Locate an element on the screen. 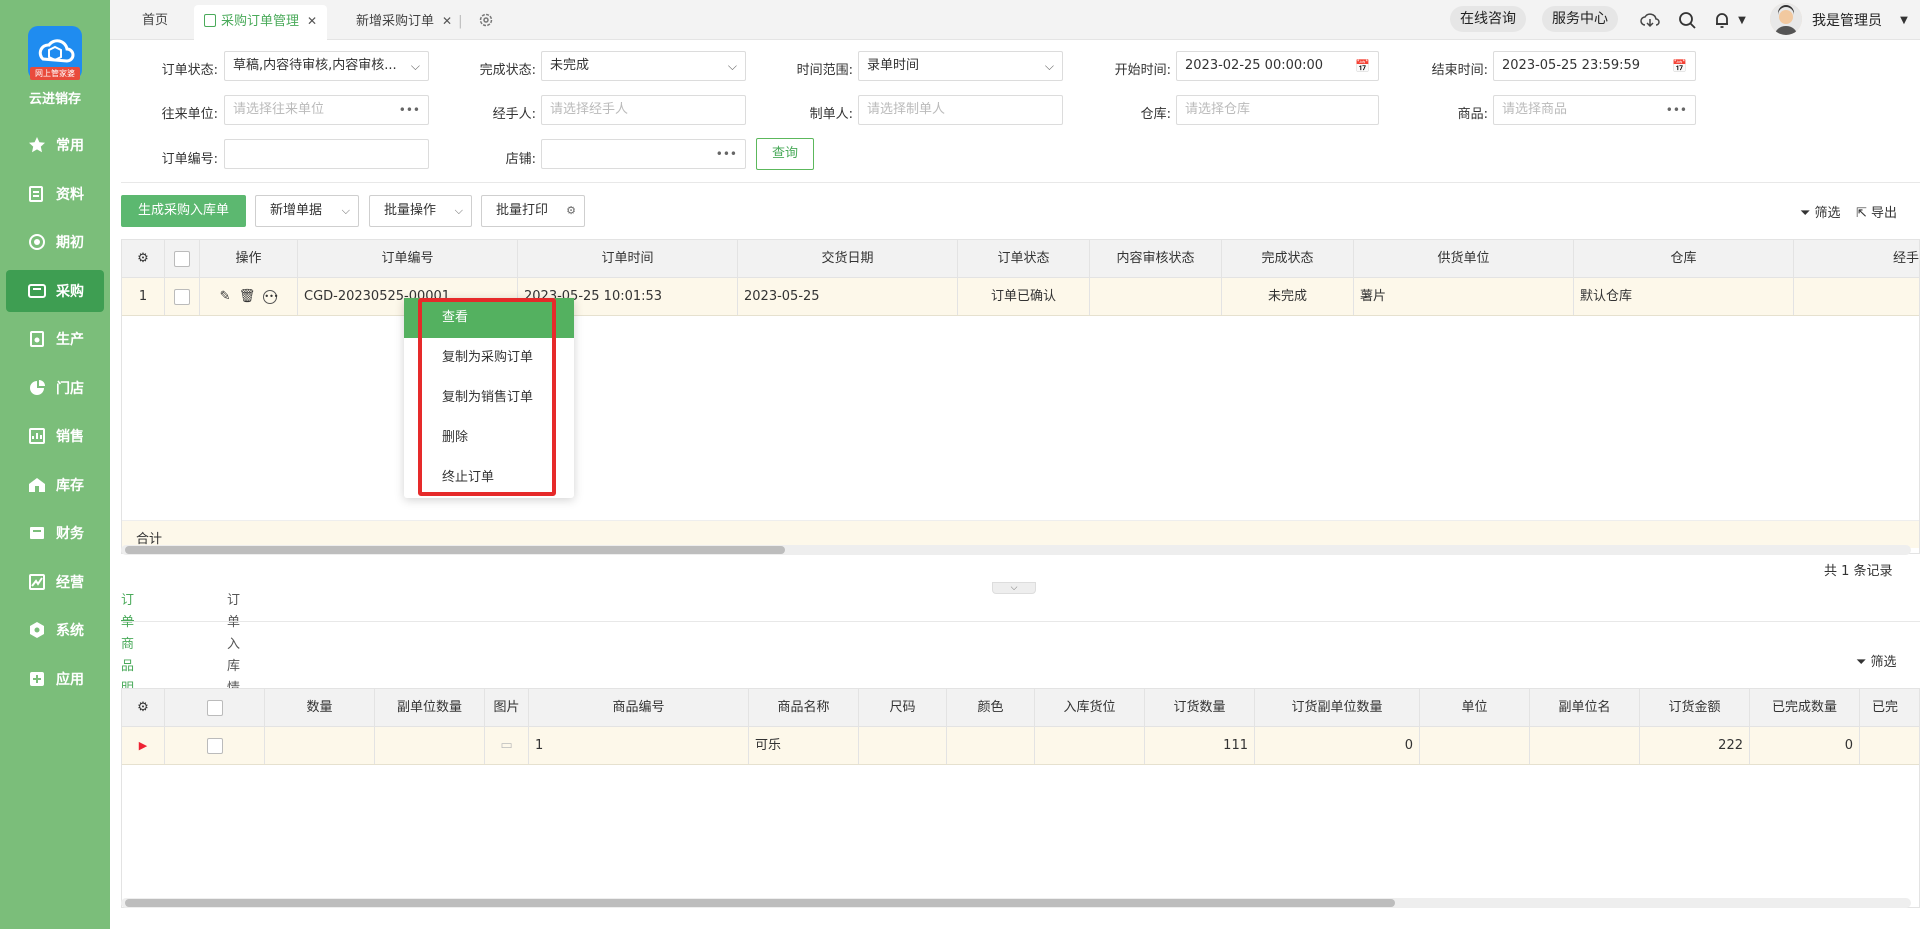 The height and width of the screenshot is (929, 1920). column-header: 商品名称 is located at coordinates (804, 707).